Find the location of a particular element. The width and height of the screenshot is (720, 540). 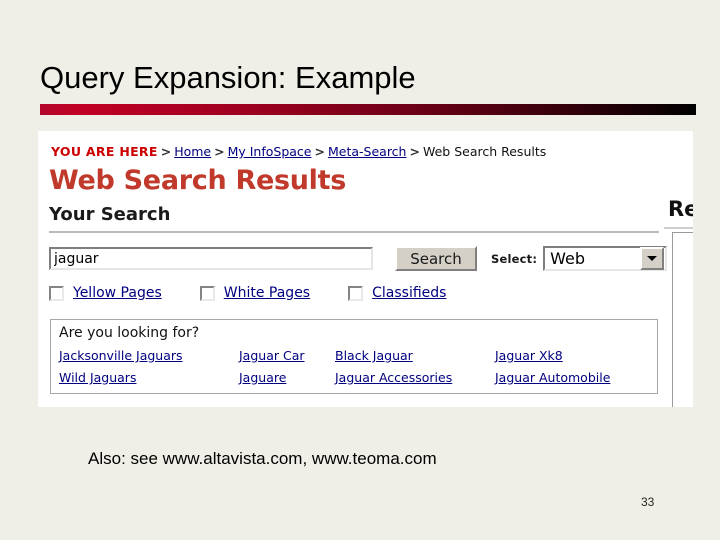

search-filters: Yellow Pages White Pages Classifieds is located at coordinates (247, 293).